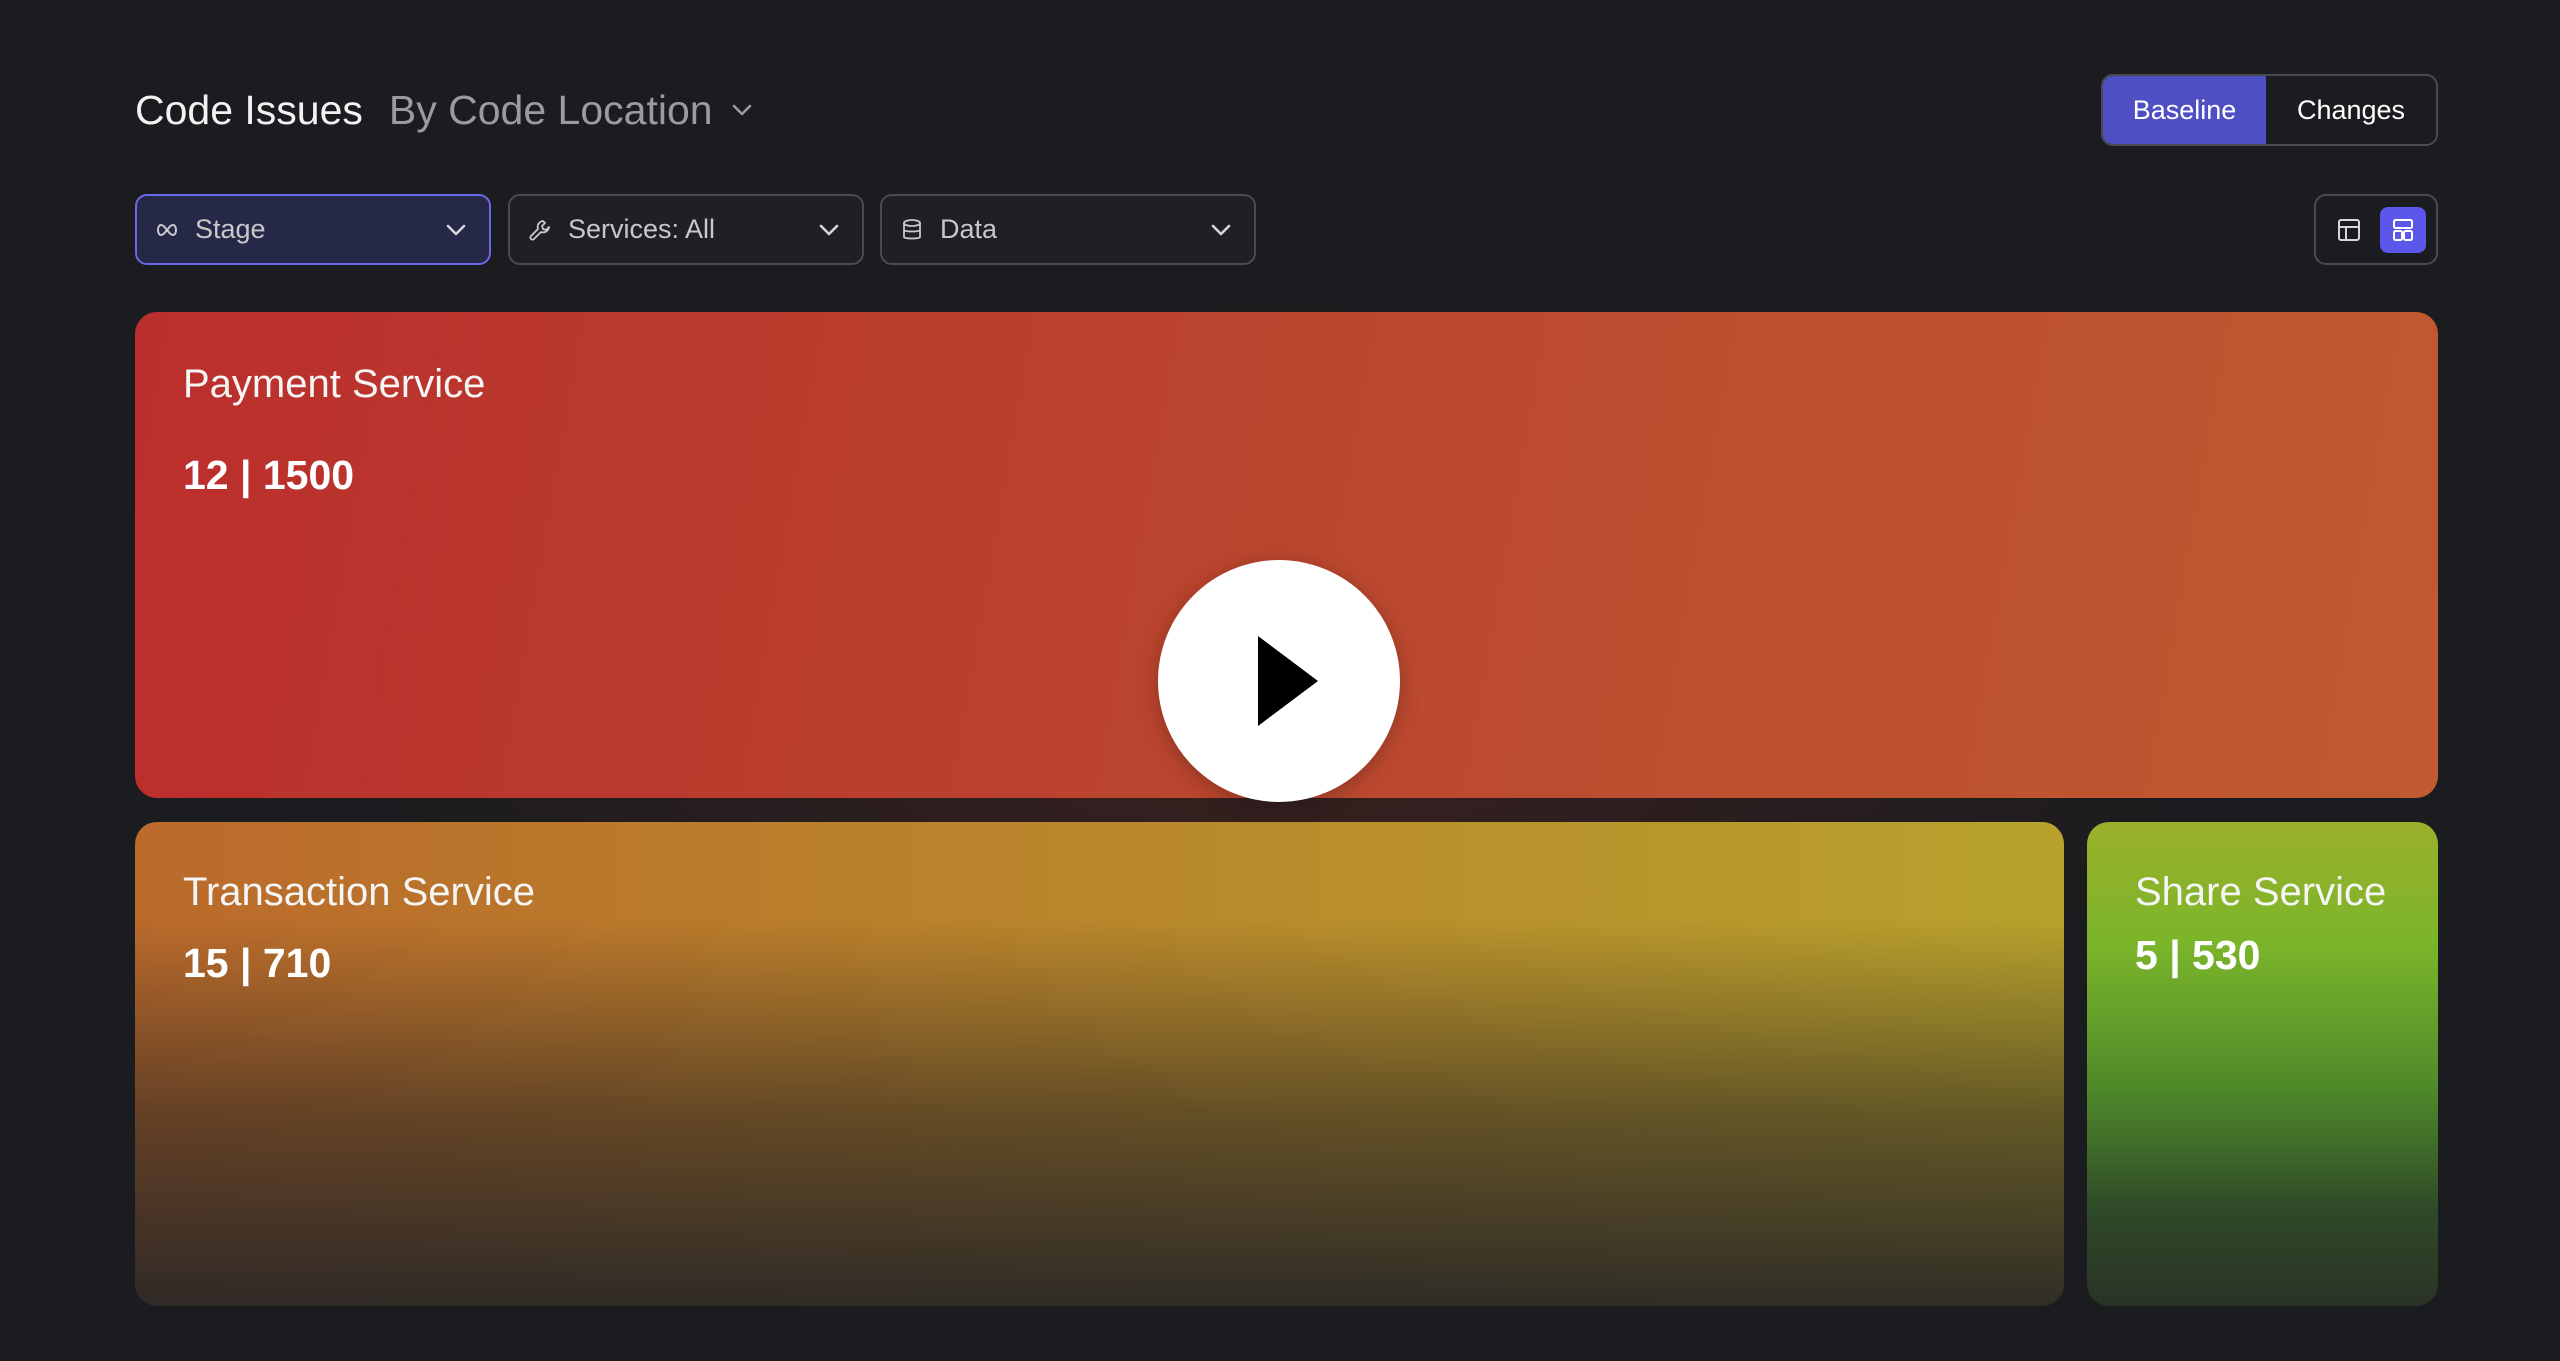 This screenshot has width=2560, height=1361. Describe the element at coordinates (269, 475) in the screenshot. I see `service-stat: 12 | 1500` at that location.